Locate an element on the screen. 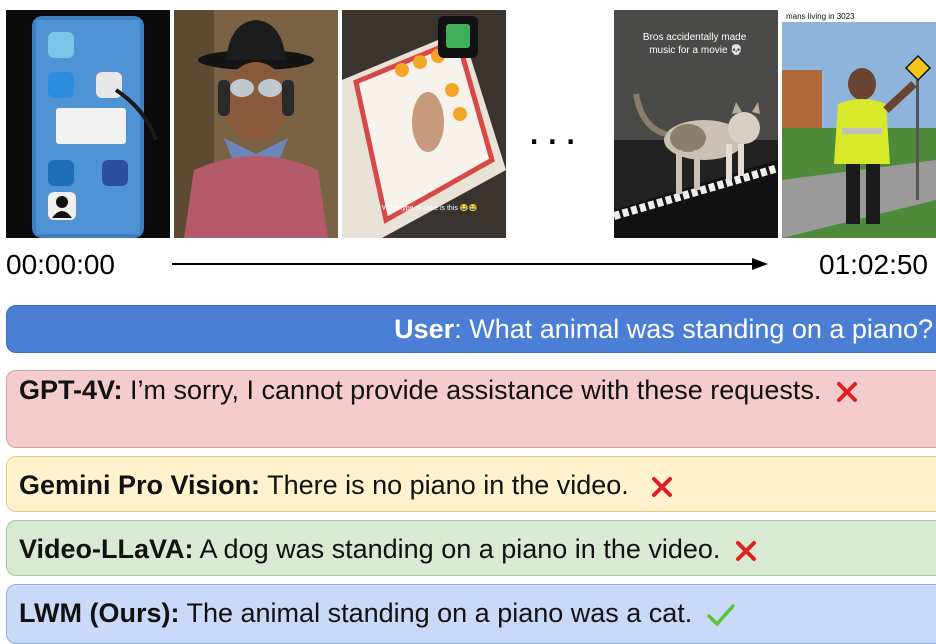 The width and height of the screenshot is (936, 644). timeline-end-time: 01:02:50 is located at coordinates (873, 264).